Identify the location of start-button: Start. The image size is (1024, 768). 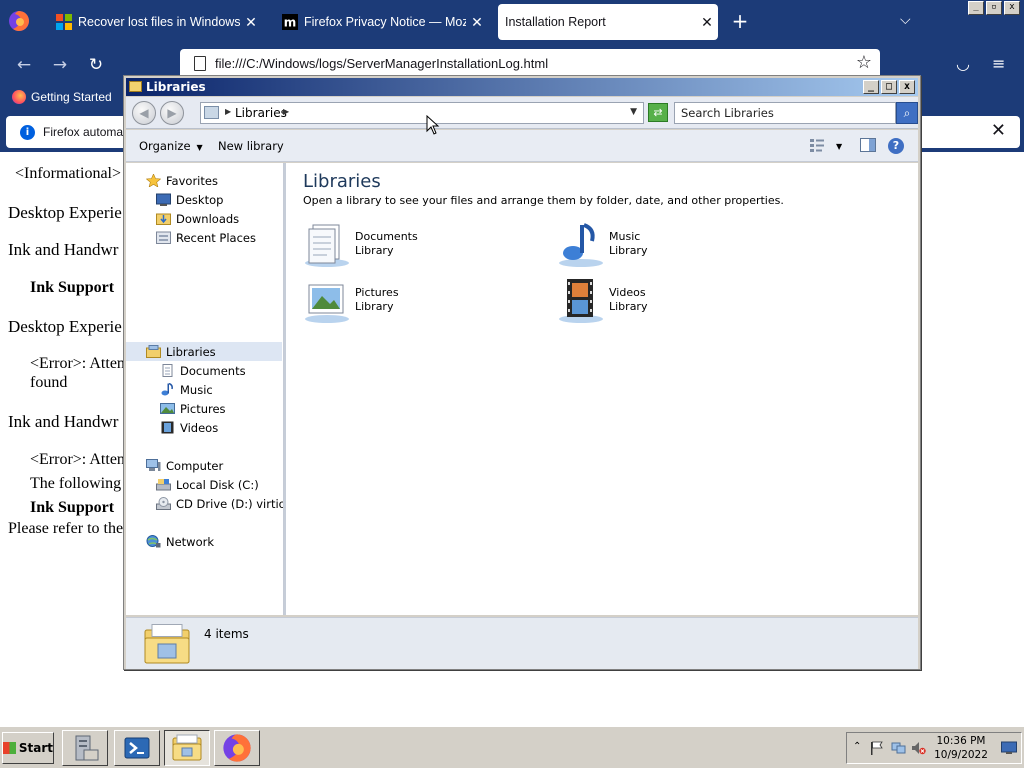
(28, 748).